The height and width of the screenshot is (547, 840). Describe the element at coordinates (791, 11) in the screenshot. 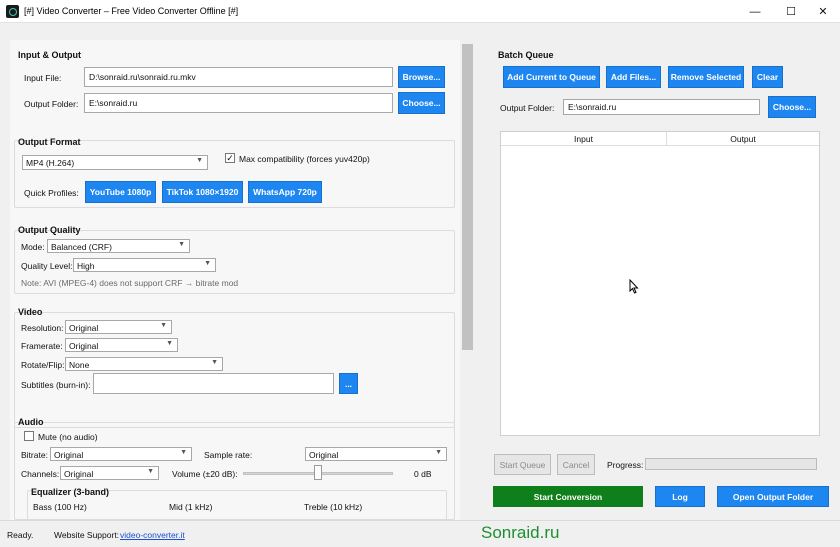

I see `maximize-button: ☐` at that location.